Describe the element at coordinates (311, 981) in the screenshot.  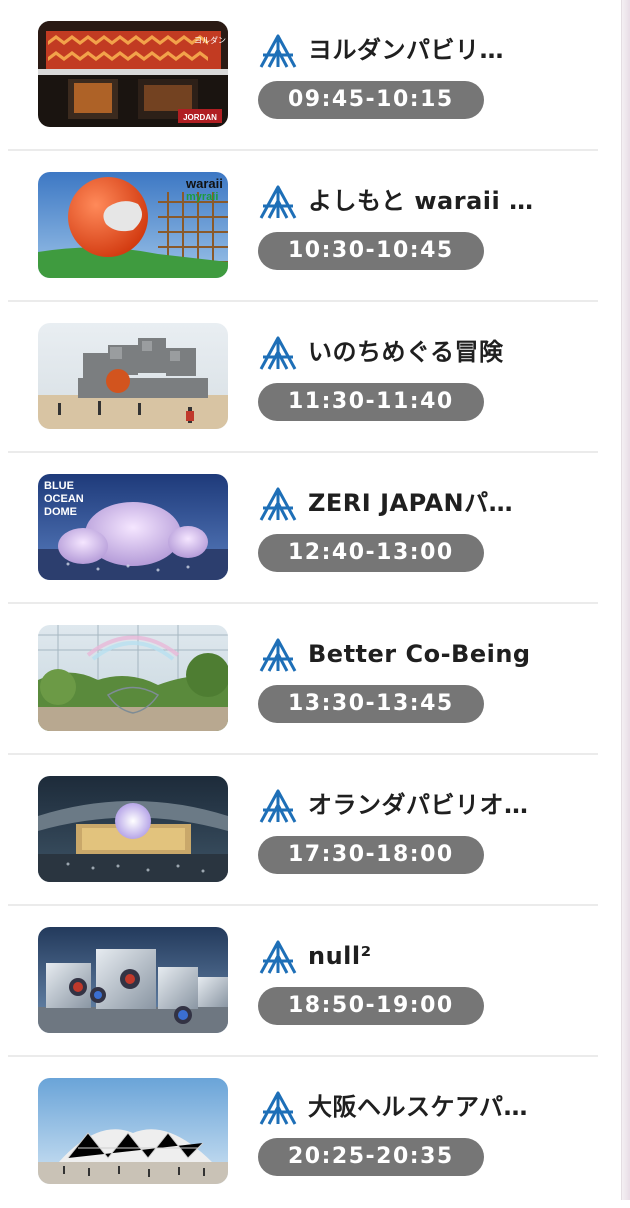
I see `list-item: null² 18:50-19:00` at that location.